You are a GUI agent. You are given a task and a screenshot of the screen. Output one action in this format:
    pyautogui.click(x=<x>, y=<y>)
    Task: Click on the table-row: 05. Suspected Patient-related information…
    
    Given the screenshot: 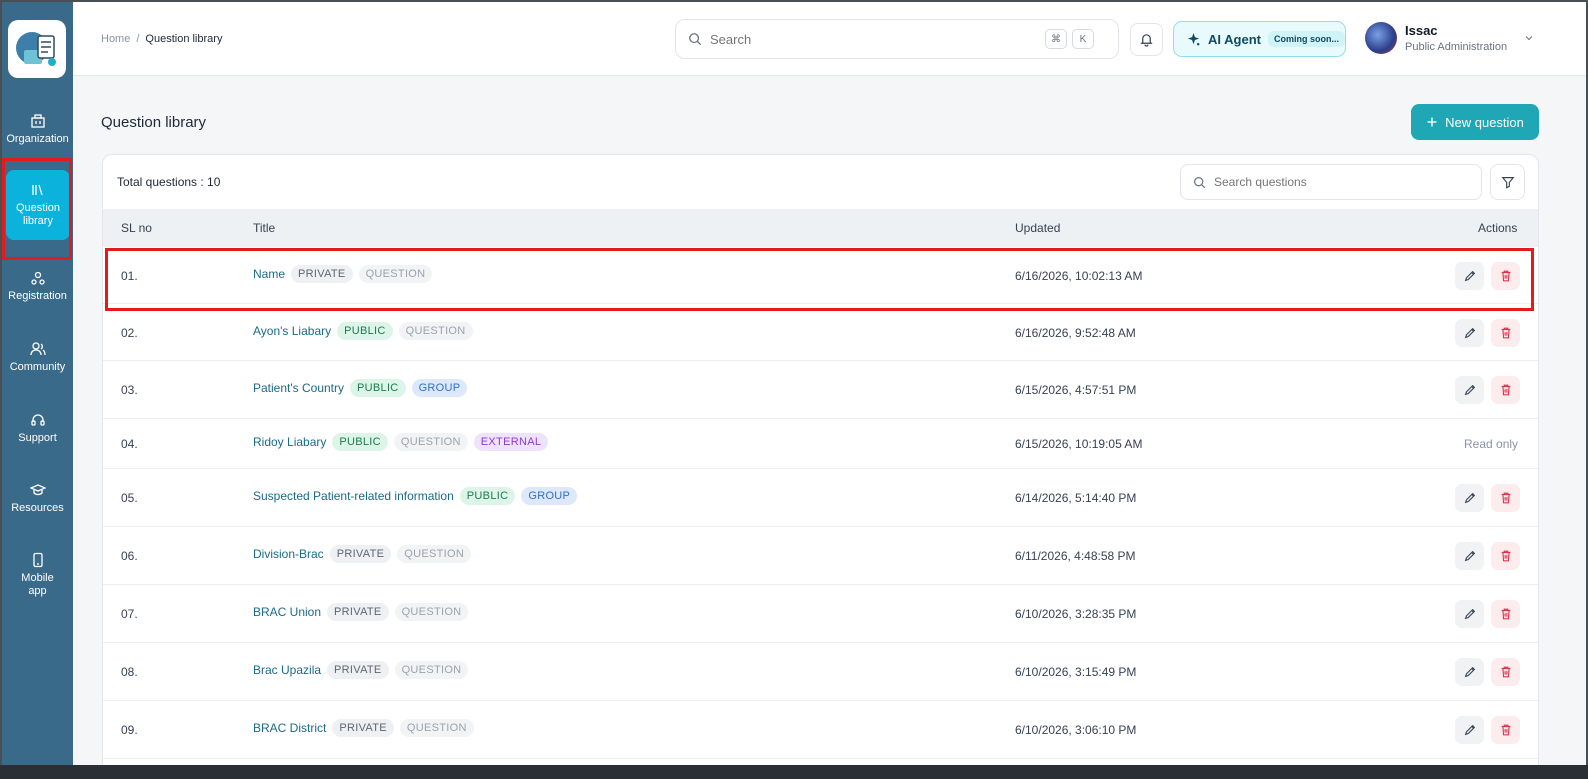 What is the action you would take?
    pyautogui.click(x=820, y=498)
    